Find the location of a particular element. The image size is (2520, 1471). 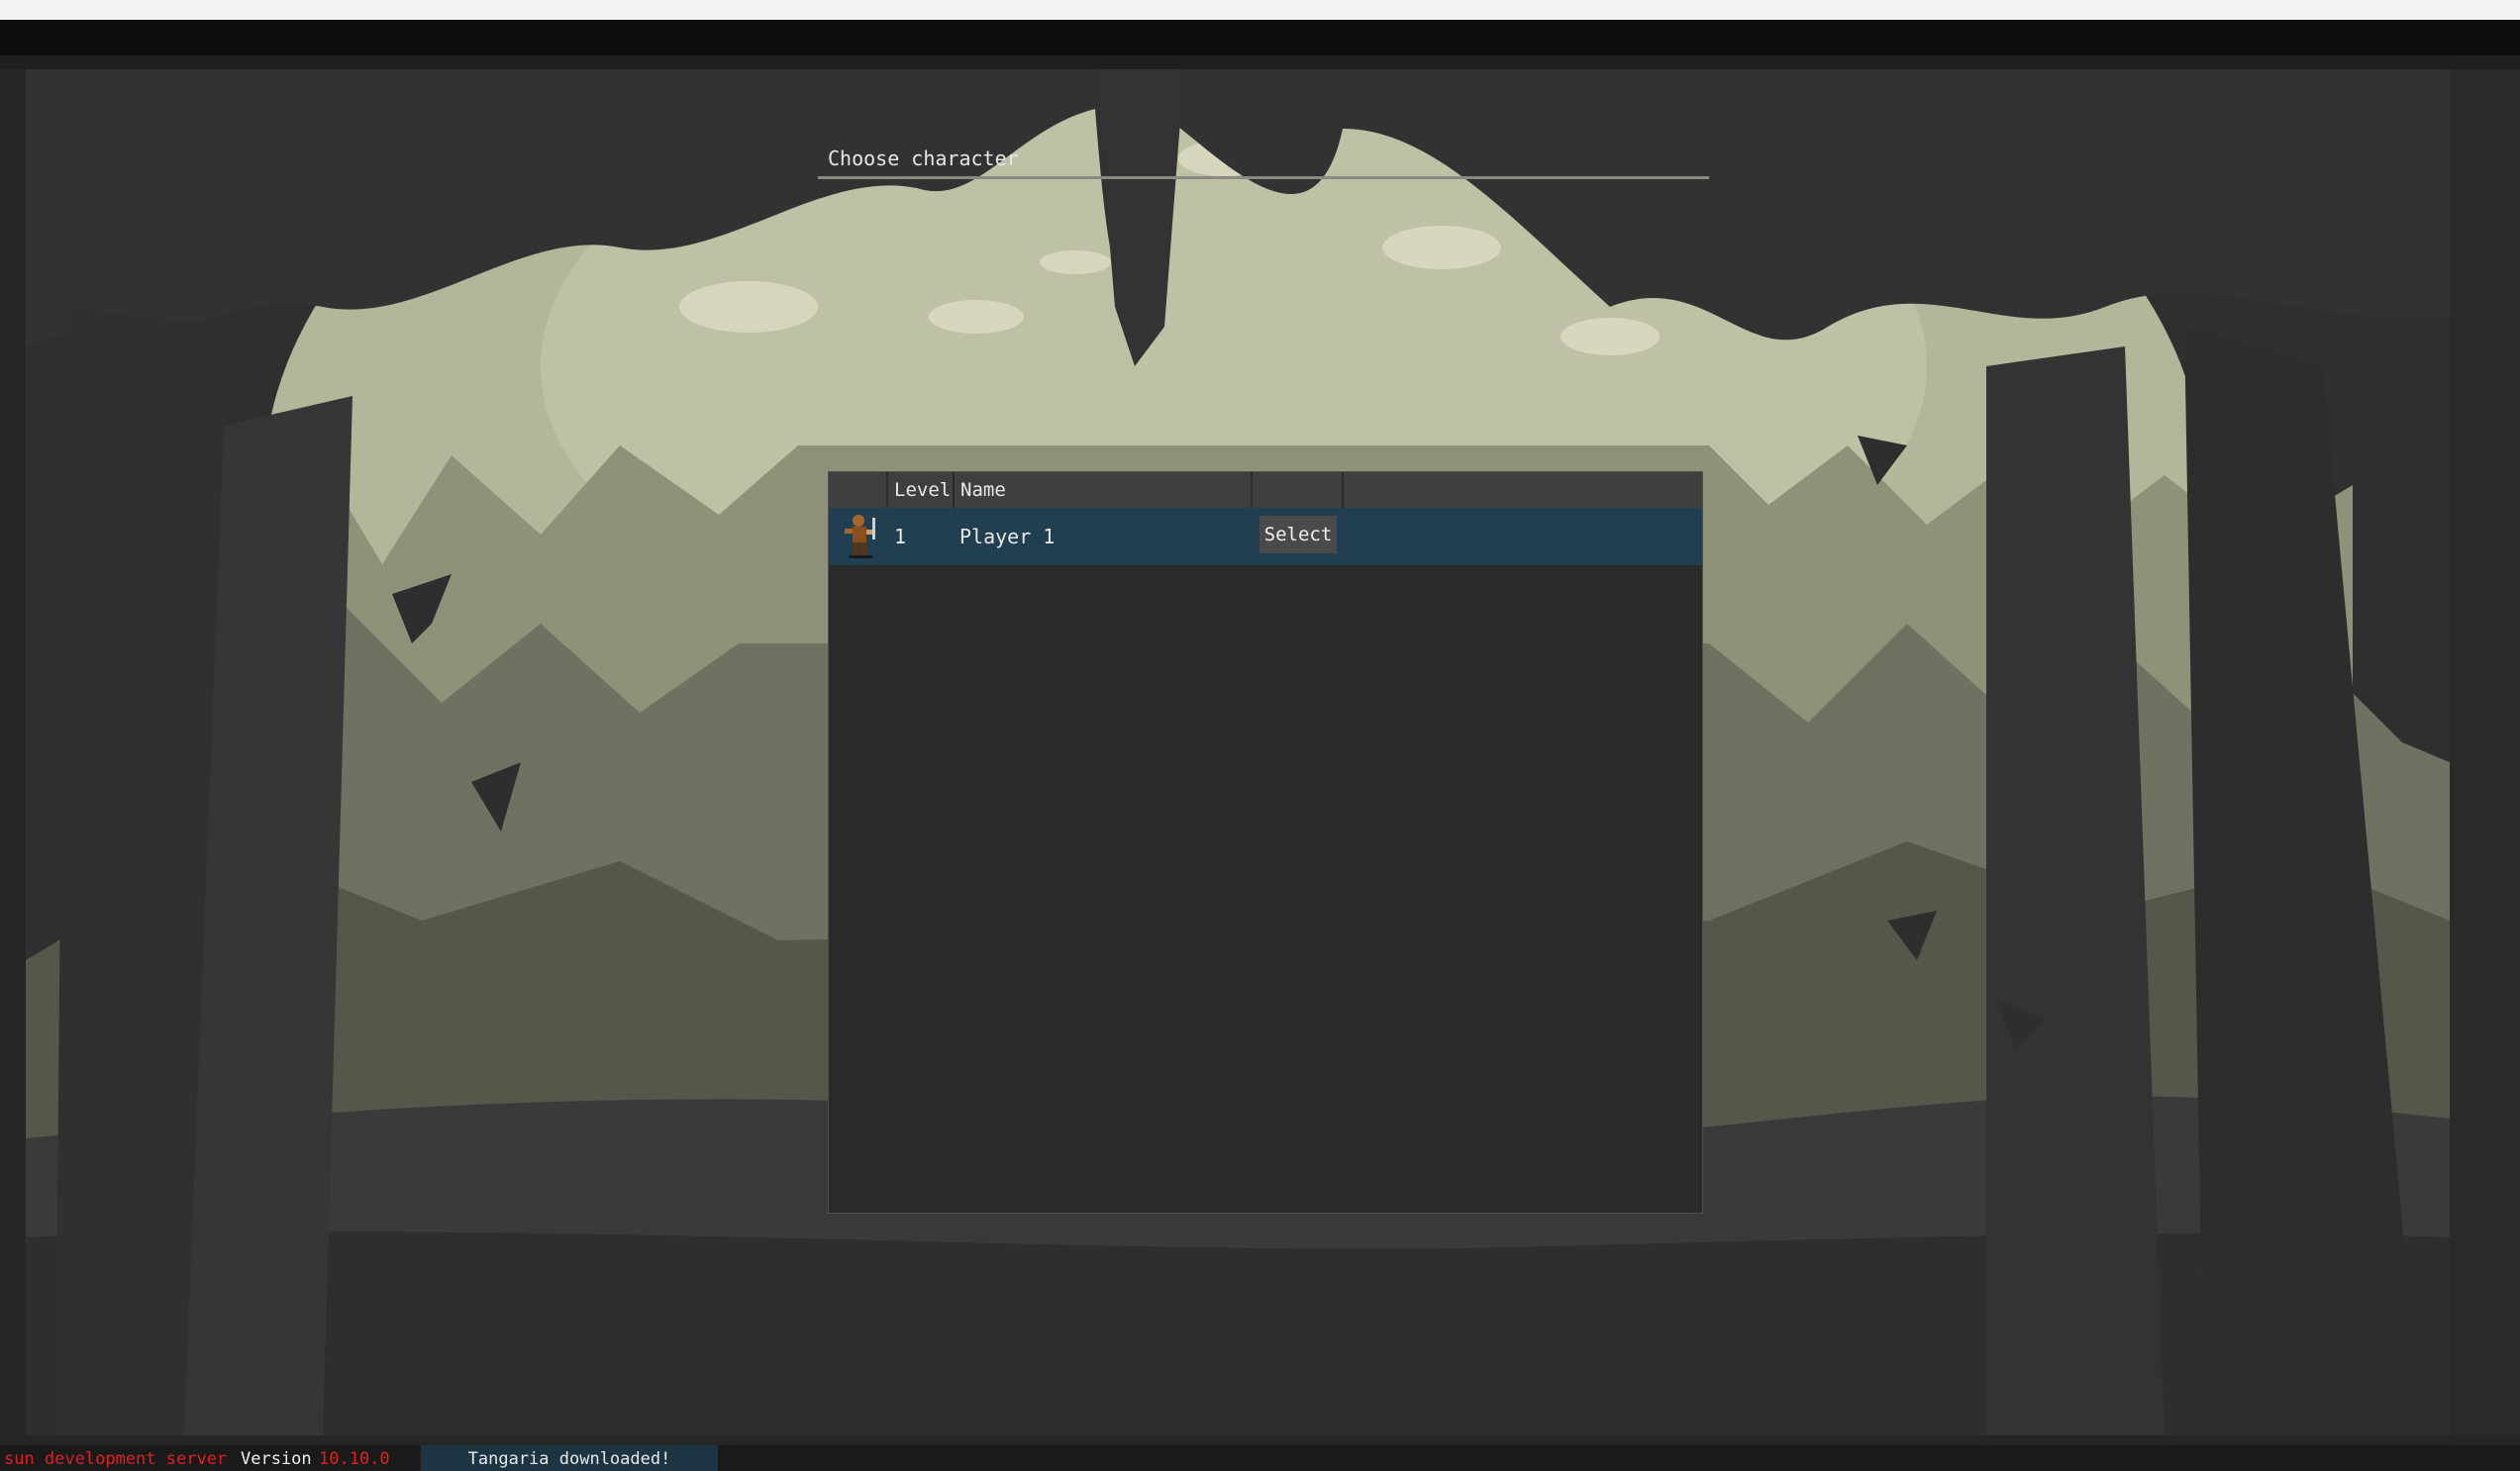

header-level: Level is located at coordinates (921, 490).